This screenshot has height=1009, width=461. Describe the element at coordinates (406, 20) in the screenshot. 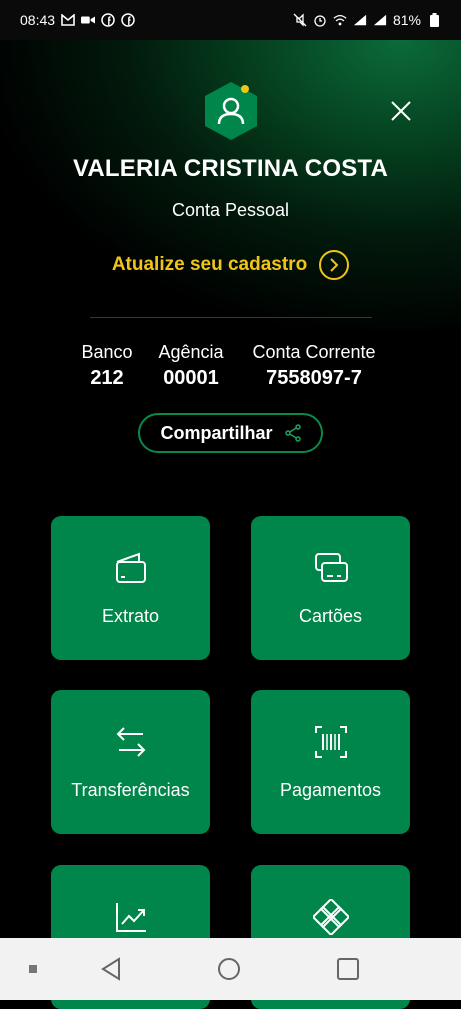

I see `battery-percent: 81%` at that location.